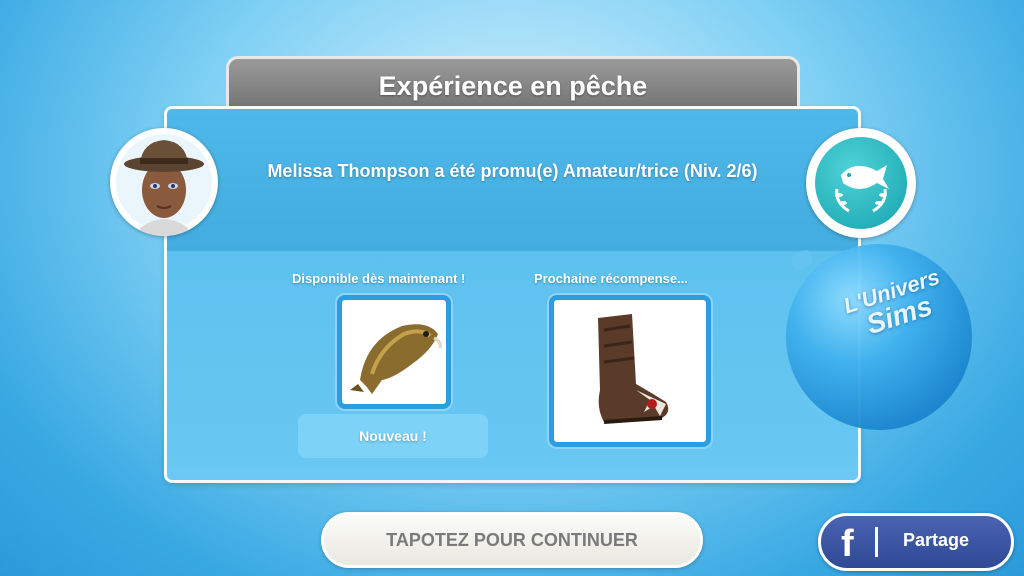 This screenshot has height=576, width=1024. What do you see at coordinates (513, 86) in the screenshot?
I see `dialog-title: Expérience en pêche` at bounding box center [513, 86].